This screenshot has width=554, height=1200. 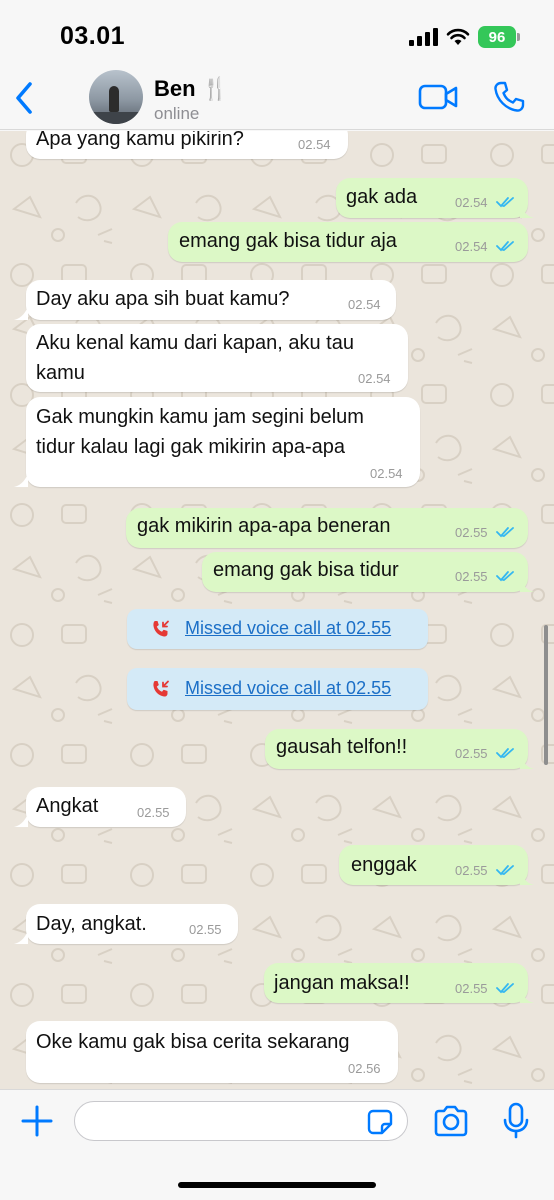 I want to click on message-text: Day aku apa sih buat kamu?, so click(x=163, y=299).